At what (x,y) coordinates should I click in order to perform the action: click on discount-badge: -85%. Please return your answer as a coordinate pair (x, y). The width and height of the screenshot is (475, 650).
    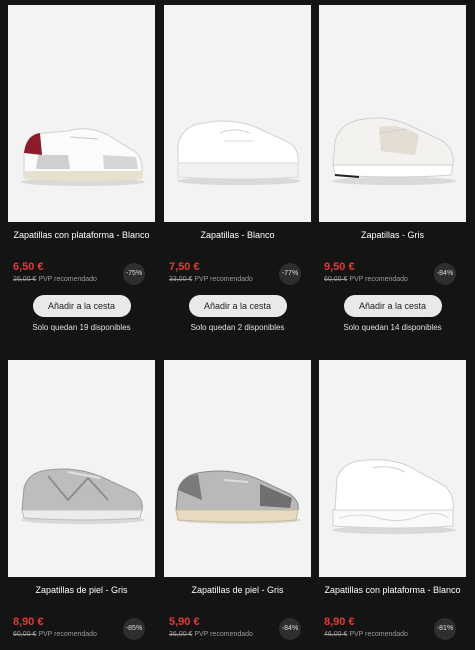
    Looking at the image, I should click on (134, 629).